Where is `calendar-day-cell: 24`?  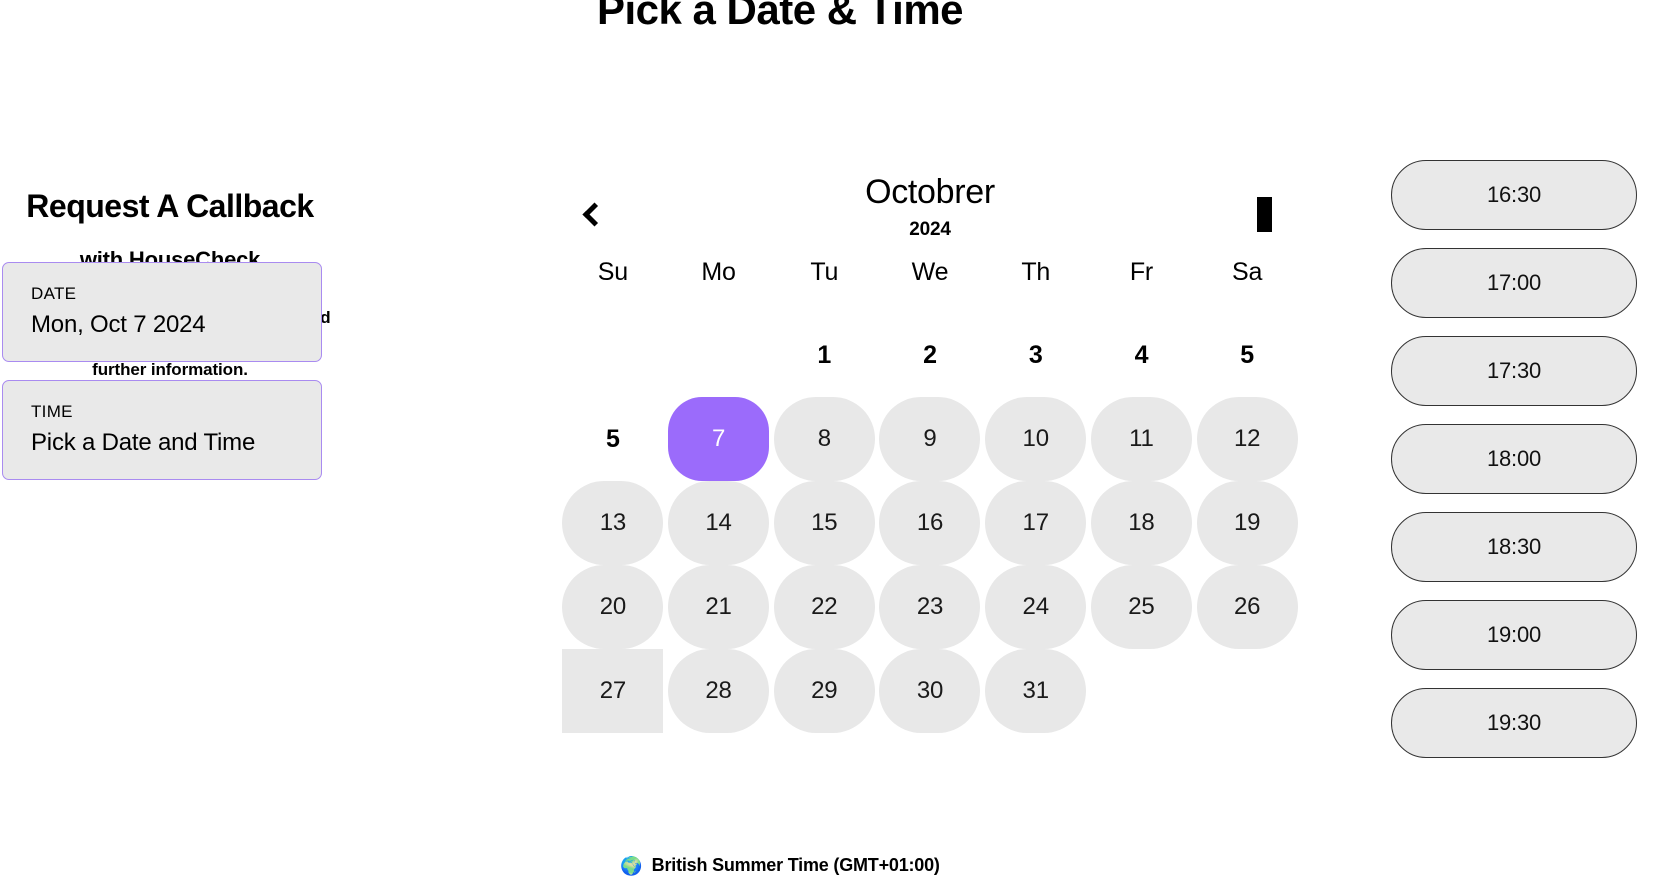 calendar-day-cell: 24 is located at coordinates (1036, 607).